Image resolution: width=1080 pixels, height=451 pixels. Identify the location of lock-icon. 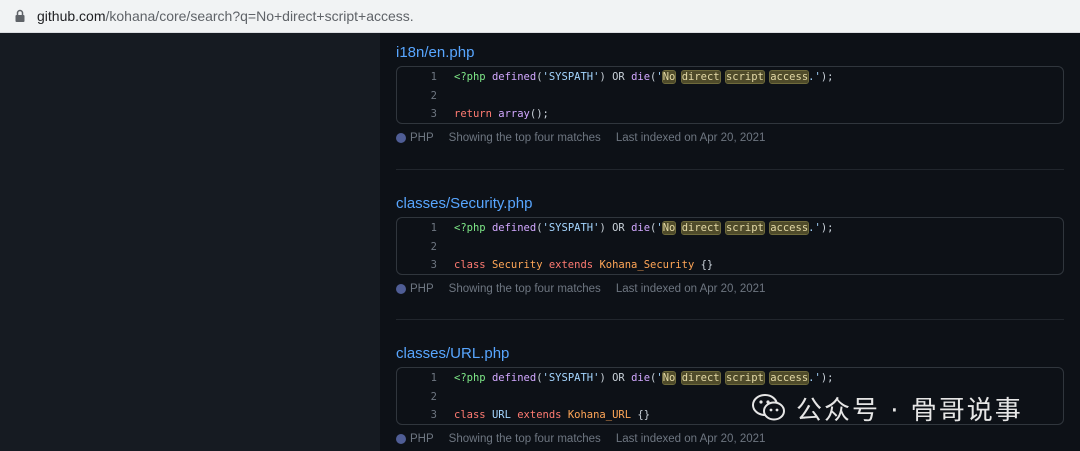
(20, 16).